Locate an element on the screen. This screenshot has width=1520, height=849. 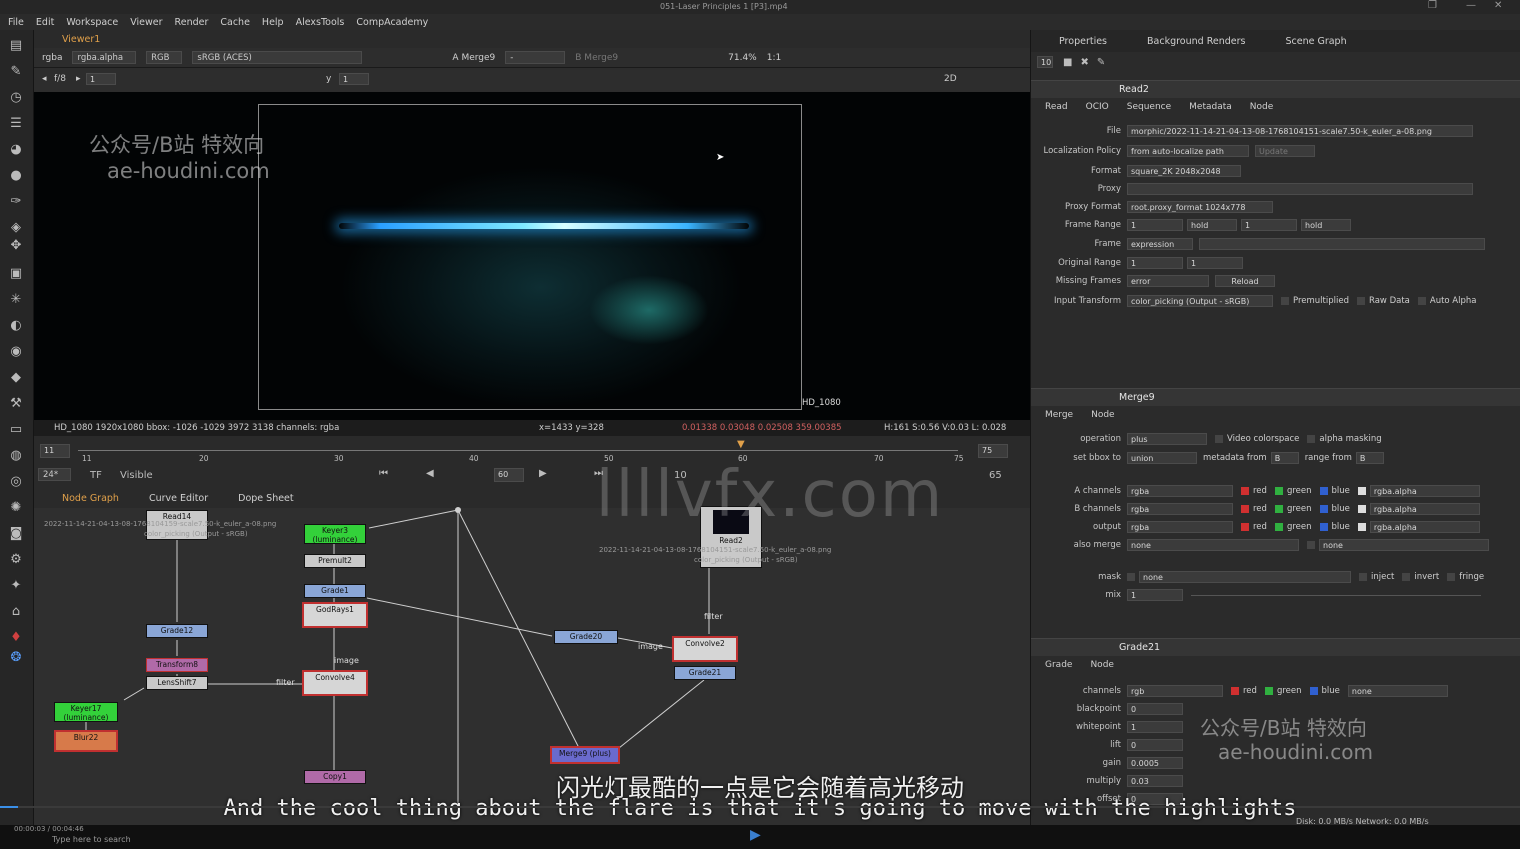
a-green-checkbox is located at coordinates (1278, 491).